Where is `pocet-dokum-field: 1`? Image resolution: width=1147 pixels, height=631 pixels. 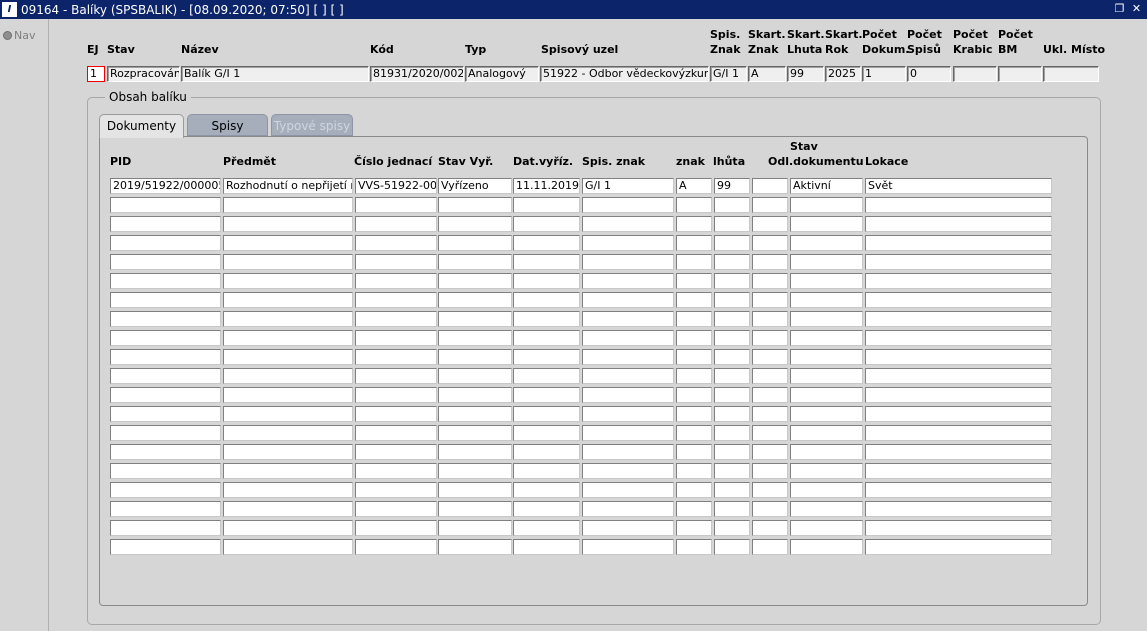 pocet-dokum-field: 1 is located at coordinates (884, 74).